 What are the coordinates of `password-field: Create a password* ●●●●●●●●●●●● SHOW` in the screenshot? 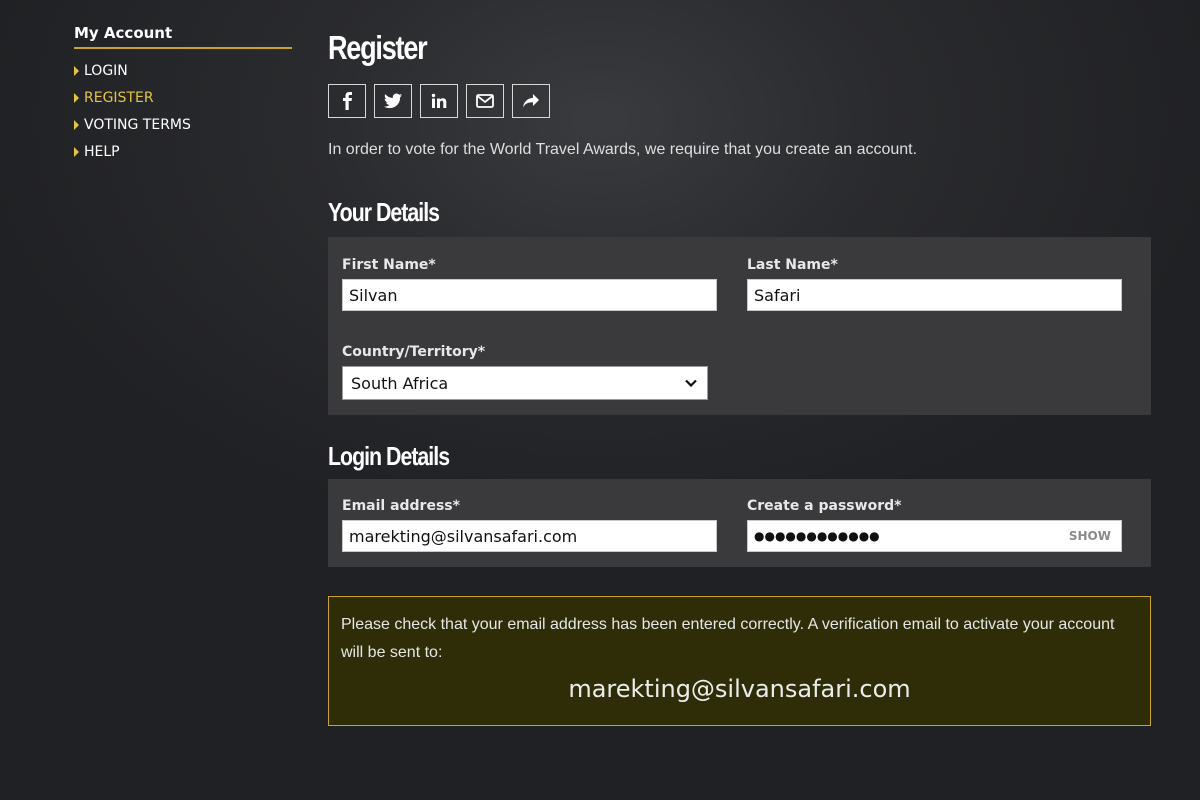 It's located at (934, 524).